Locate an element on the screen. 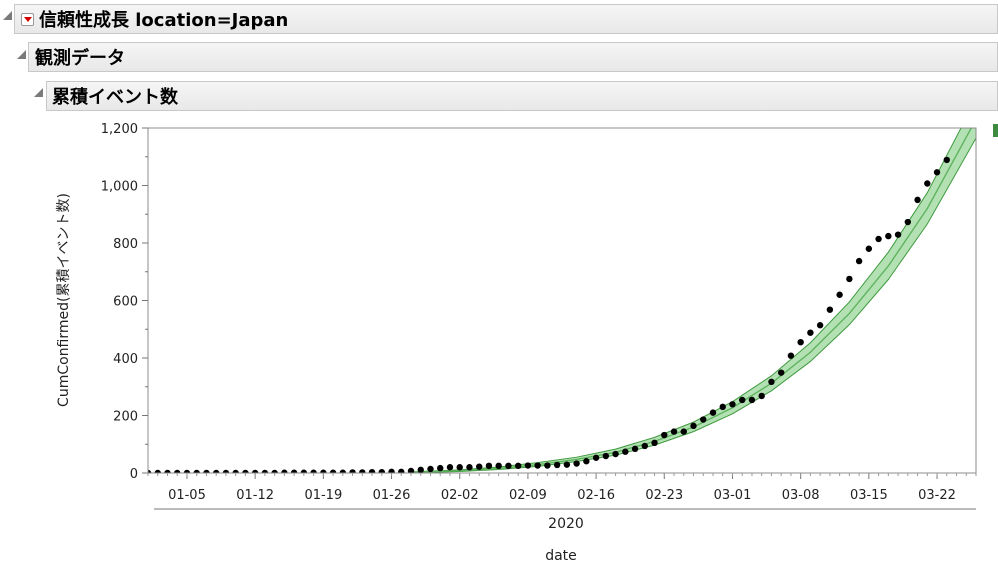  y-axis-tick-label: 600 is located at coordinates (125, 302).